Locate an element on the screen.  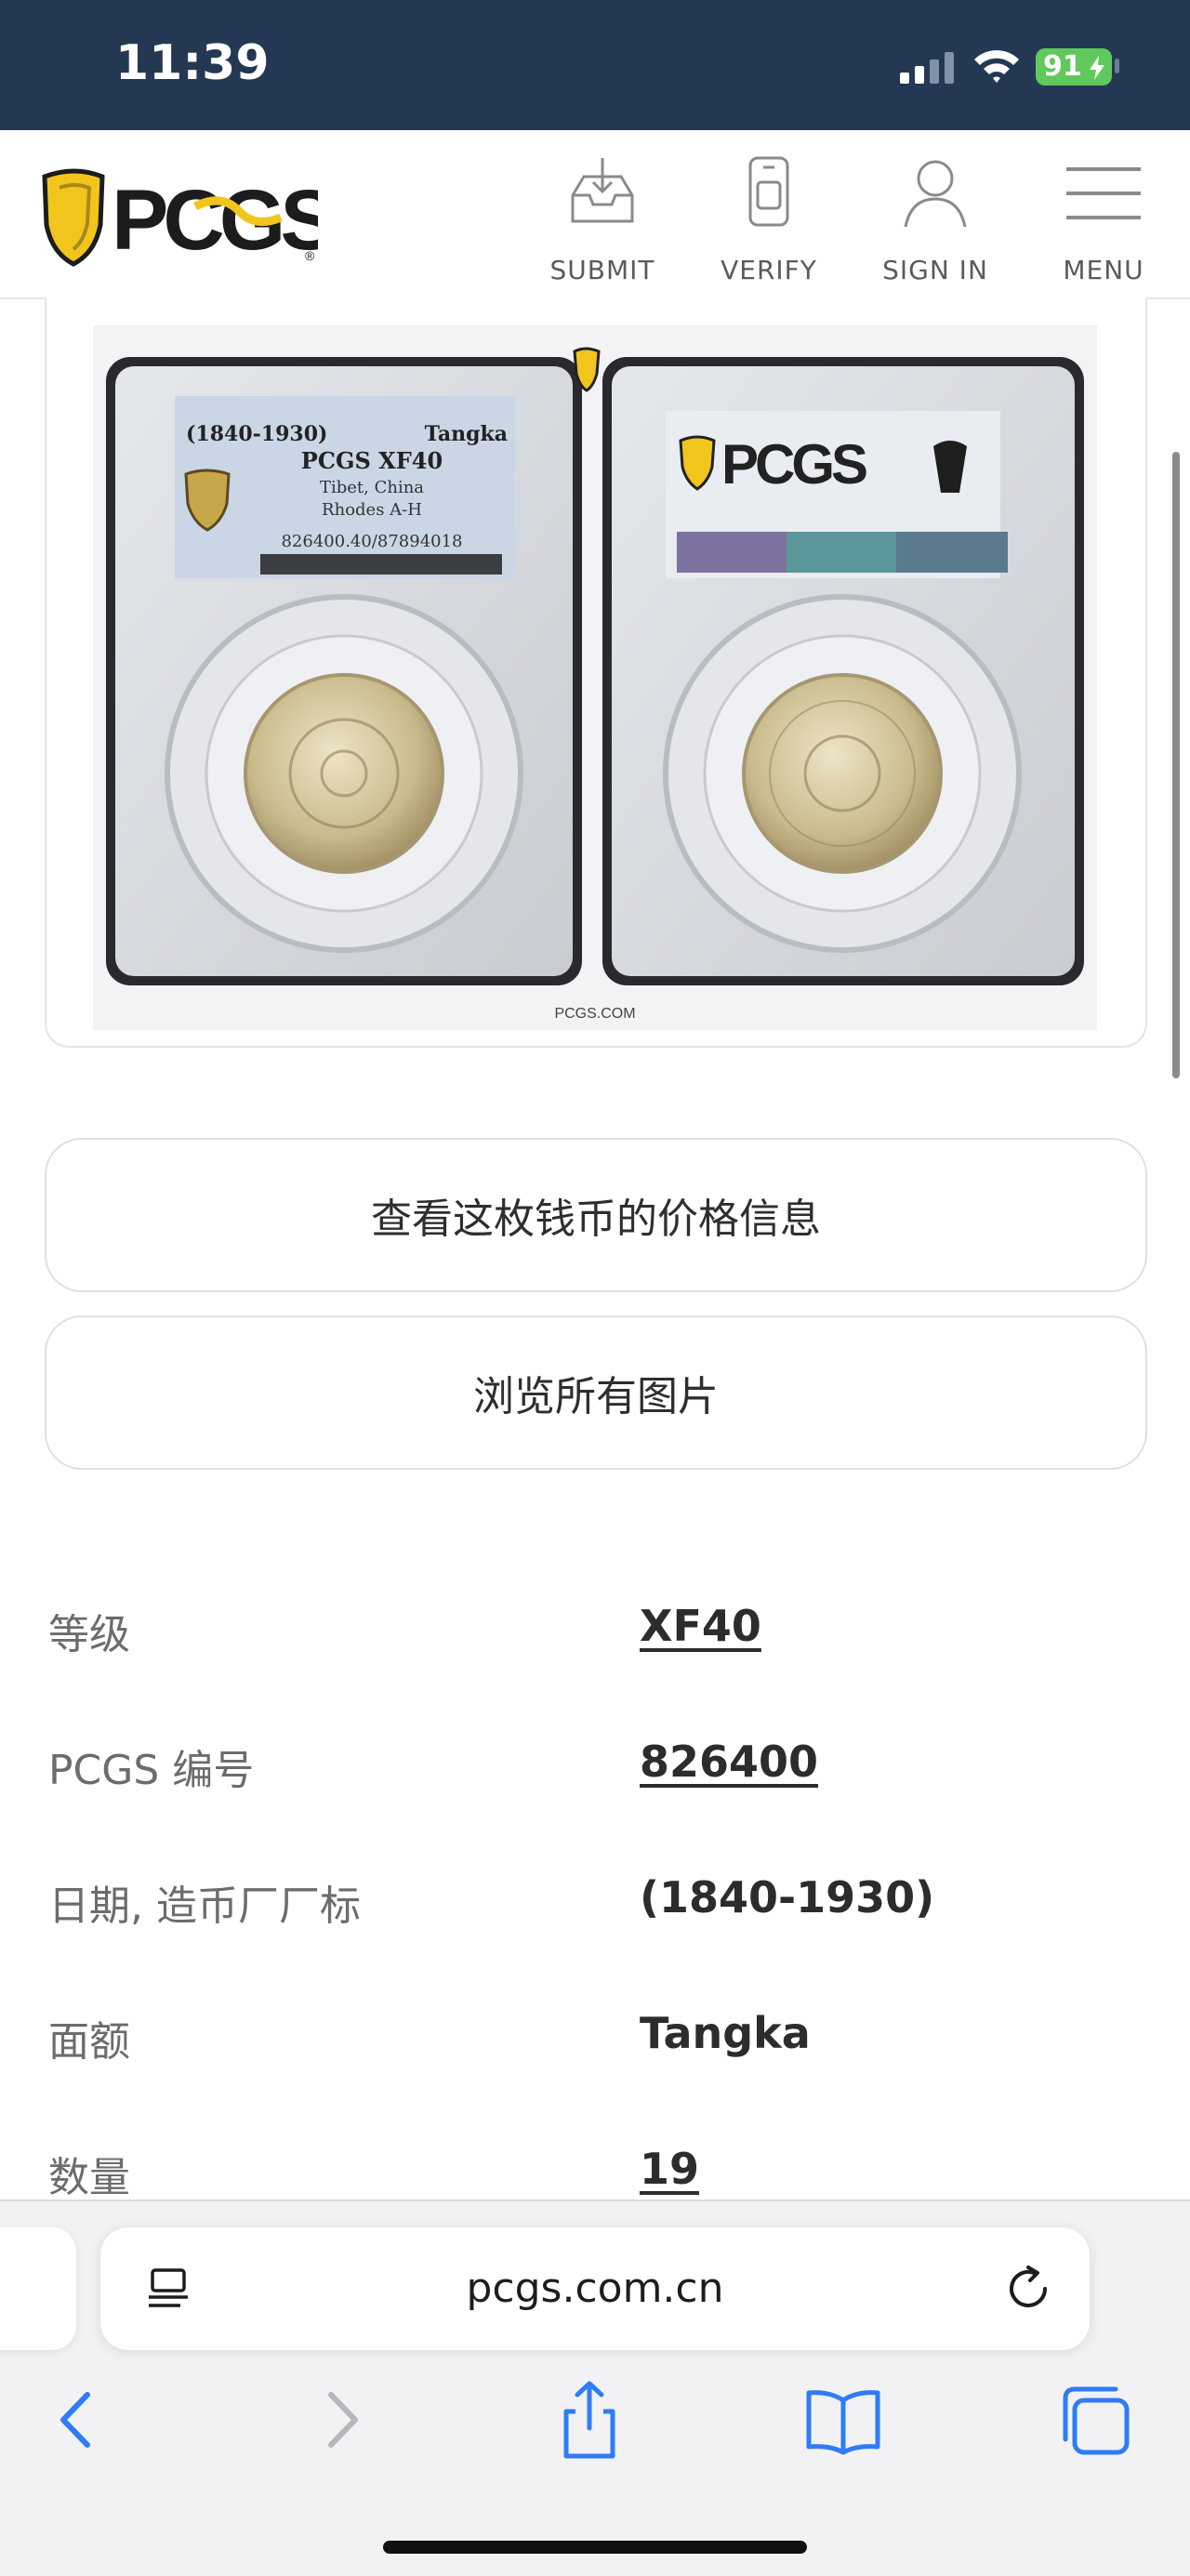
nav-sign-in: SIGN IN is located at coordinates (935, 221).